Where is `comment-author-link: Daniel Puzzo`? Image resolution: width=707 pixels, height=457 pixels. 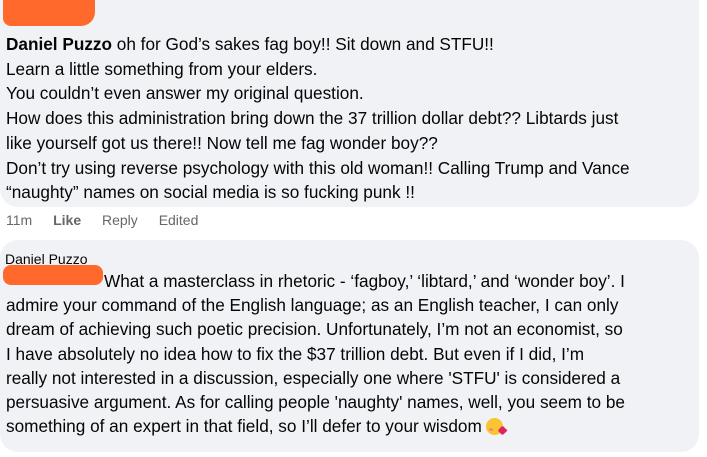 comment-author-link: Daniel Puzzo is located at coordinates (59, 44).